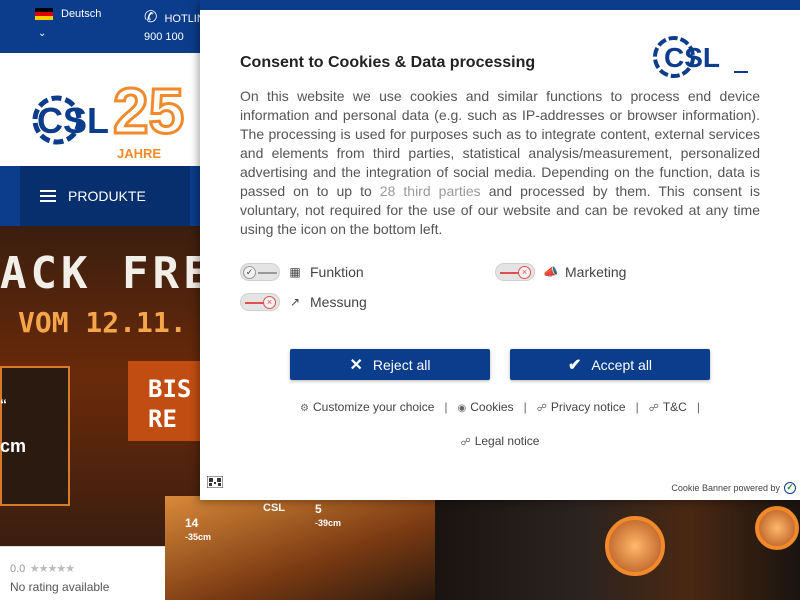 The image size is (800, 600). I want to click on check-icon: ✔, so click(574, 365).